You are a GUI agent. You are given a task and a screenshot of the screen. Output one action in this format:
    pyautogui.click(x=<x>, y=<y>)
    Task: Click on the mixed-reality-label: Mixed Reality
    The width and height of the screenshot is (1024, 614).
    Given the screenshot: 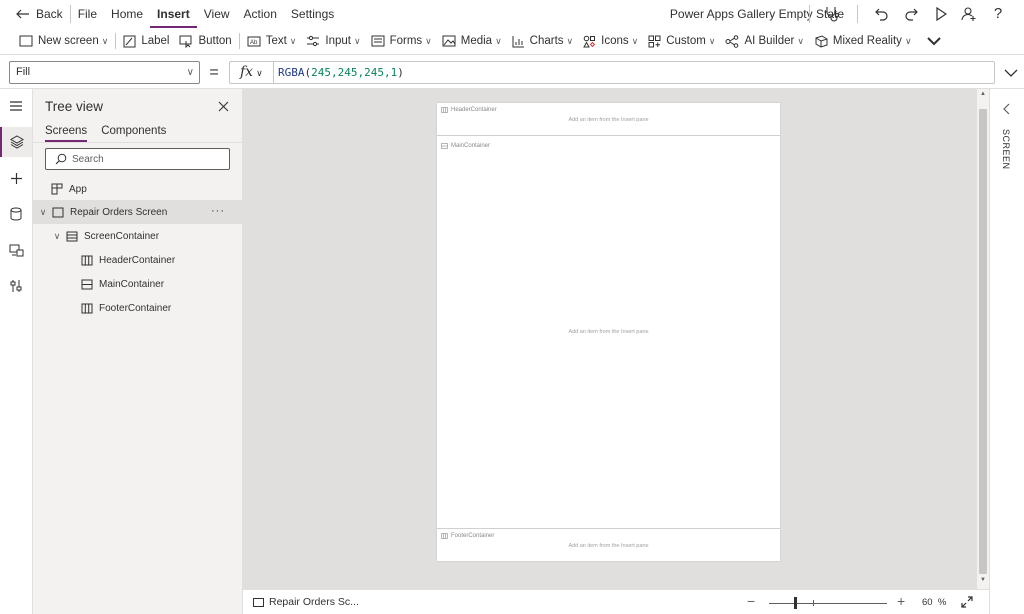 What is the action you would take?
    pyautogui.click(x=867, y=41)
    